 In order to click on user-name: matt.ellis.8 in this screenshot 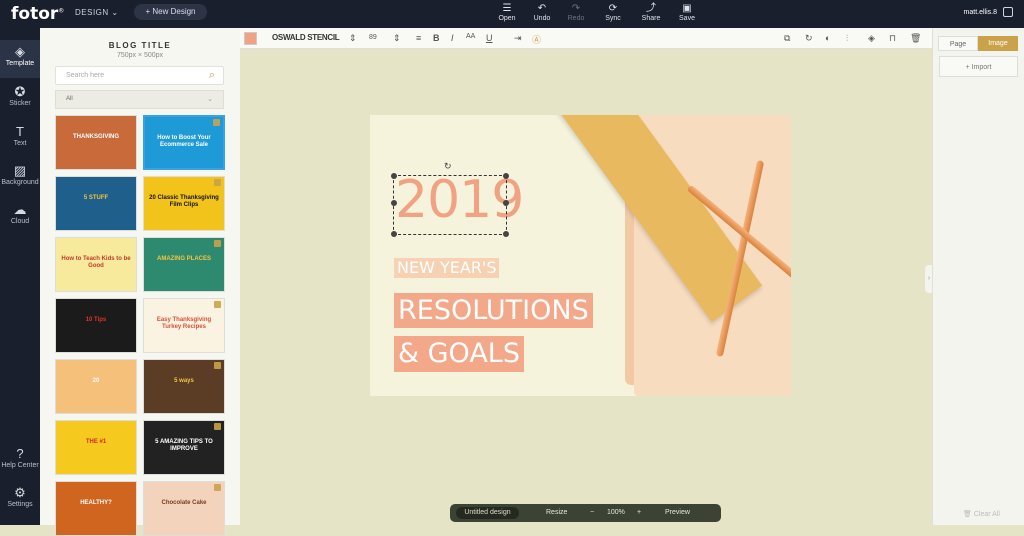, I will do `click(980, 12)`.